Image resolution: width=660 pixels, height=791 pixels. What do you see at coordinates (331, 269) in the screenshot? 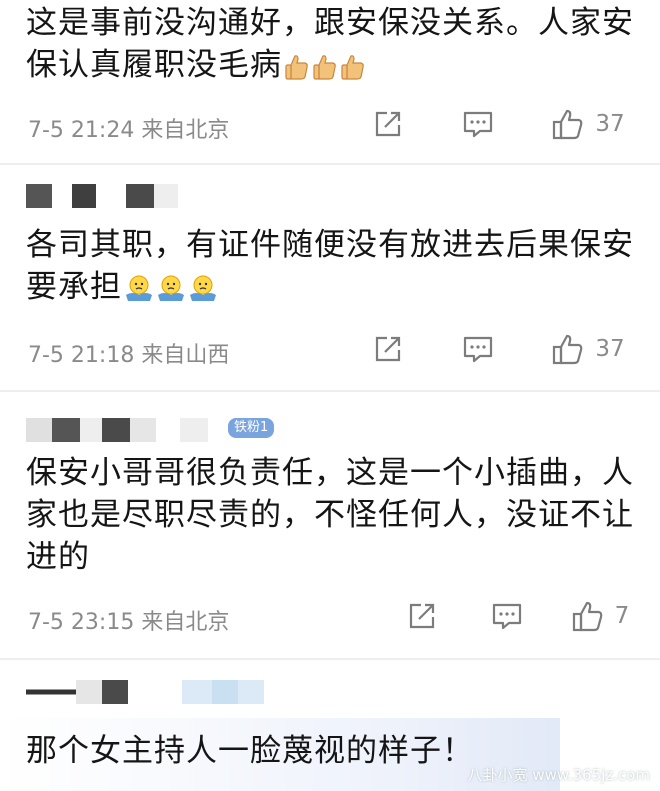
I see `comment-text: 各司其职，有证件随便没有放进去后果保安要承担` at bounding box center [331, 269].